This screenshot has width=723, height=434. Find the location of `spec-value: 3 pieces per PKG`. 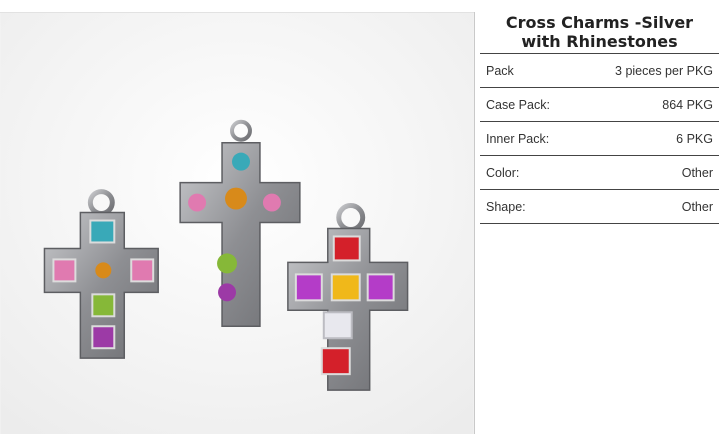

spec-value: 3 pieces per PKG is located at coordinates (664, 70).